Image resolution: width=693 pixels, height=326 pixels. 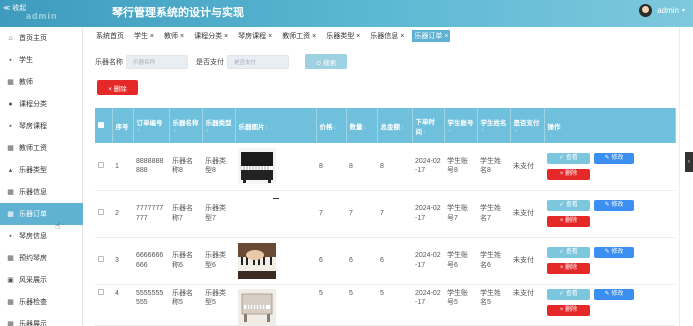 I want to click on cell-price: 6, so click(x=331, y=261).